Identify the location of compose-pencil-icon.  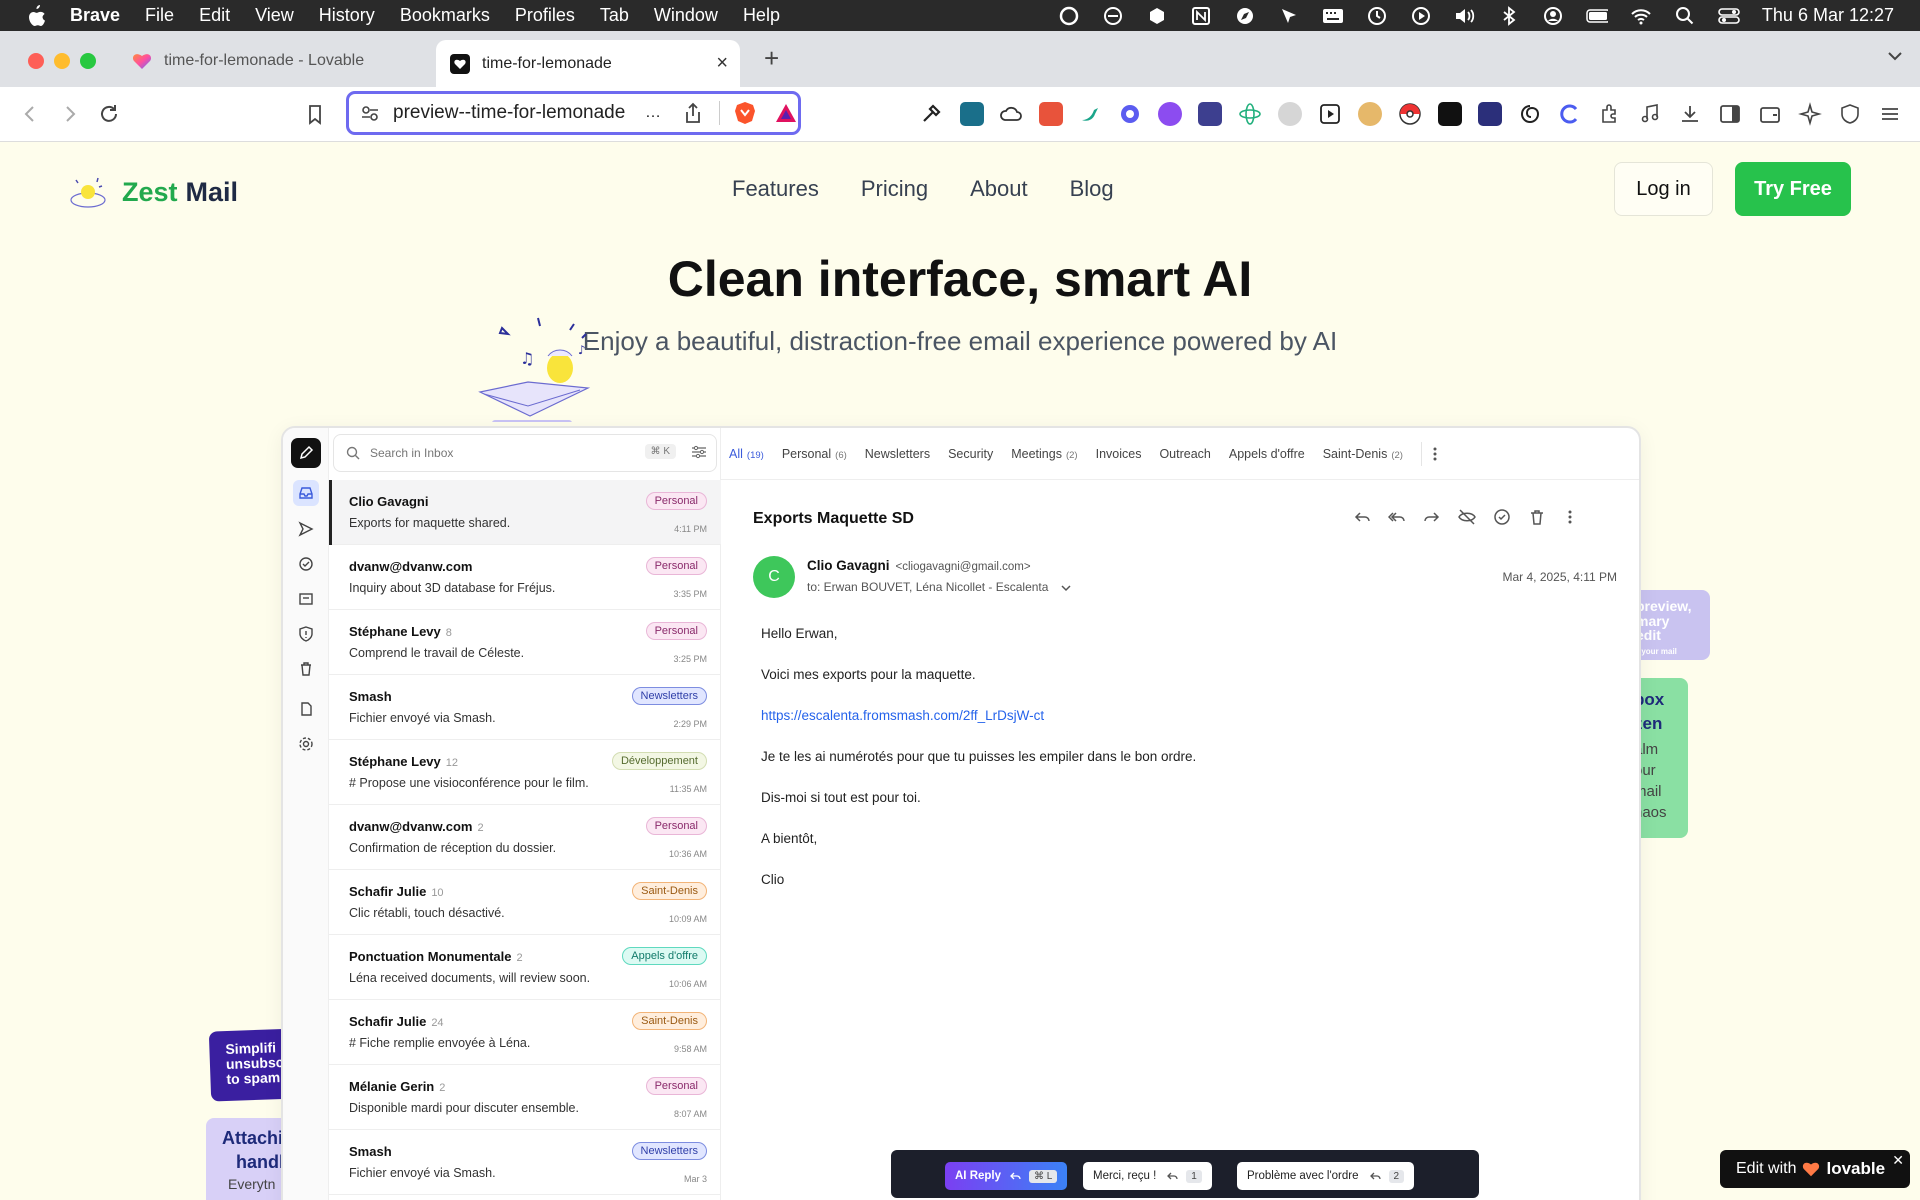
(306, 453).